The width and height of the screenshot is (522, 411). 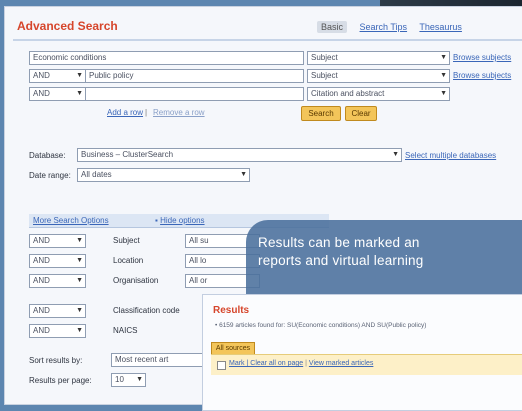 I want to click on operator-select-3: AND ▼, so click(x=57, y=94).